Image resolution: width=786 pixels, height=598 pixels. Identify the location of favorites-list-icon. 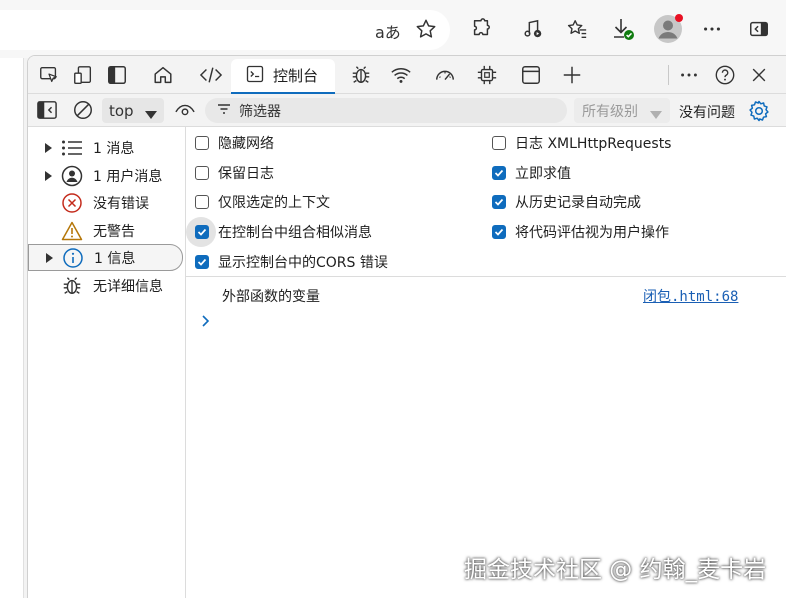
(577, 29).